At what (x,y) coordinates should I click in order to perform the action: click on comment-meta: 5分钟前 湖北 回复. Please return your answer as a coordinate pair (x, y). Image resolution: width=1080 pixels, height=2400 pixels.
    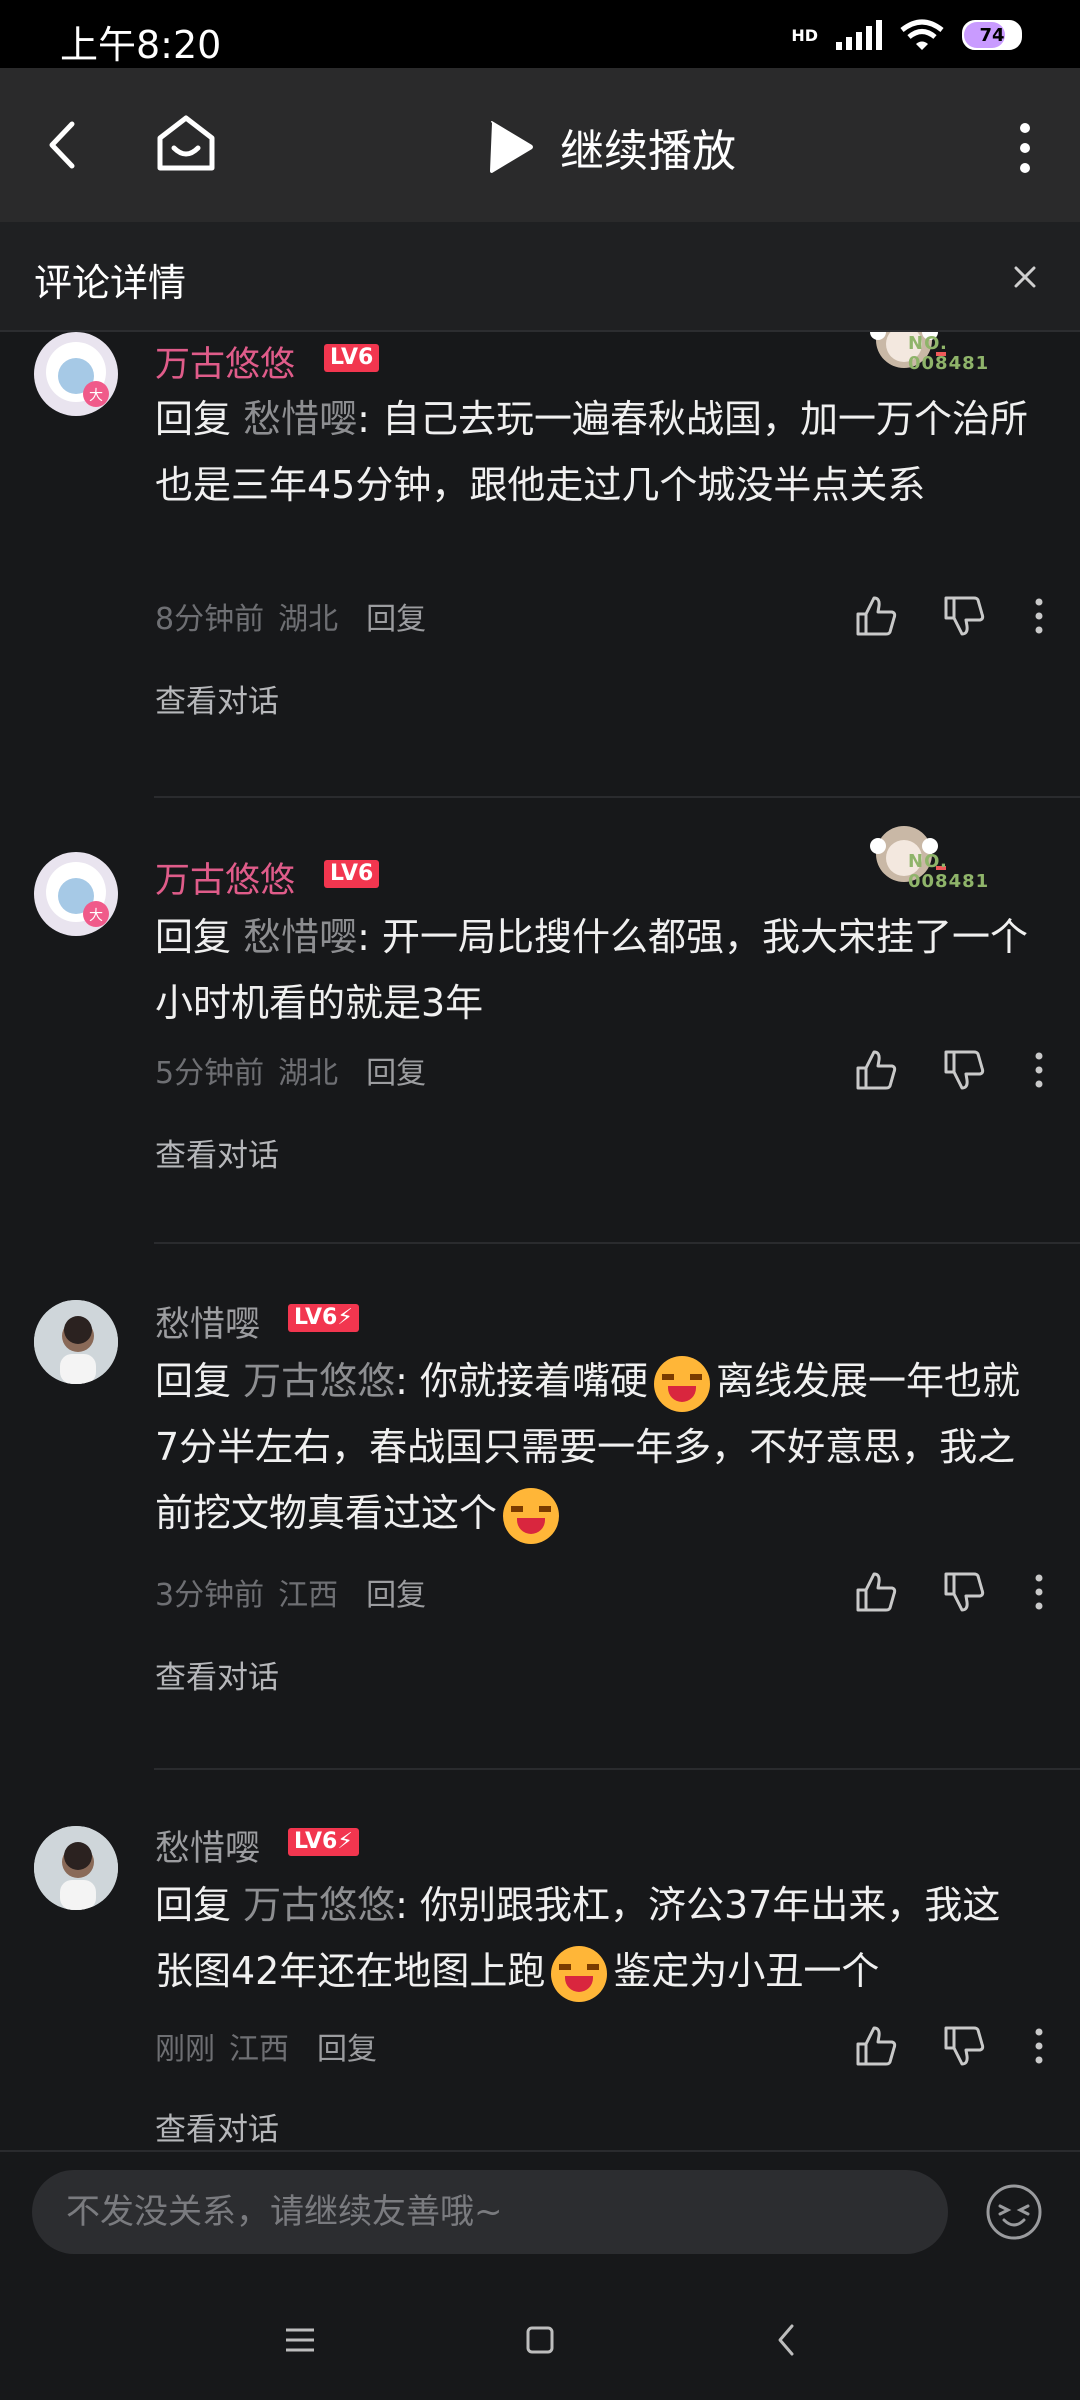
    Looking at the image, I should click on (290, 1070).